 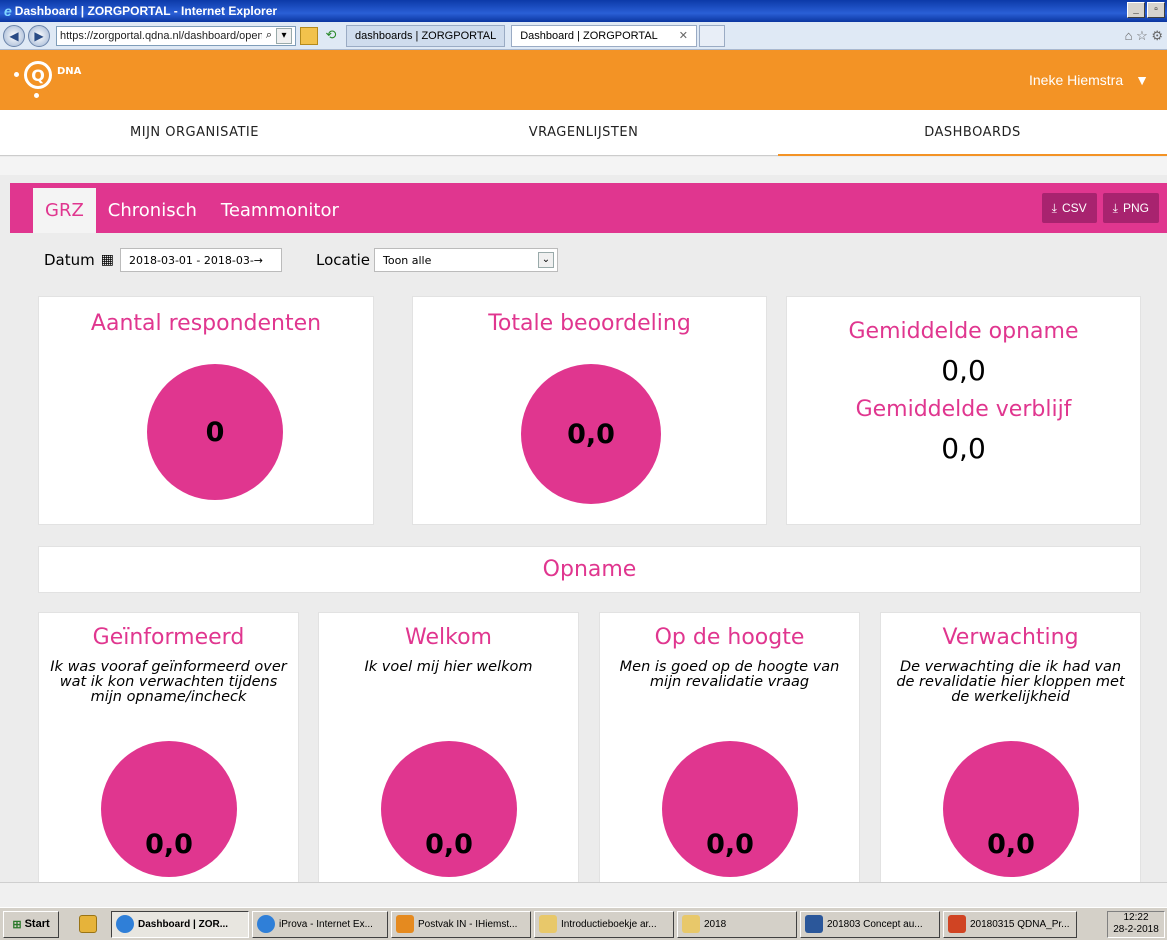 What do you see at coordinates (8, 11) in the screenshot?
I see `ie-logo-icon: e` at bounding box center [8, 11].